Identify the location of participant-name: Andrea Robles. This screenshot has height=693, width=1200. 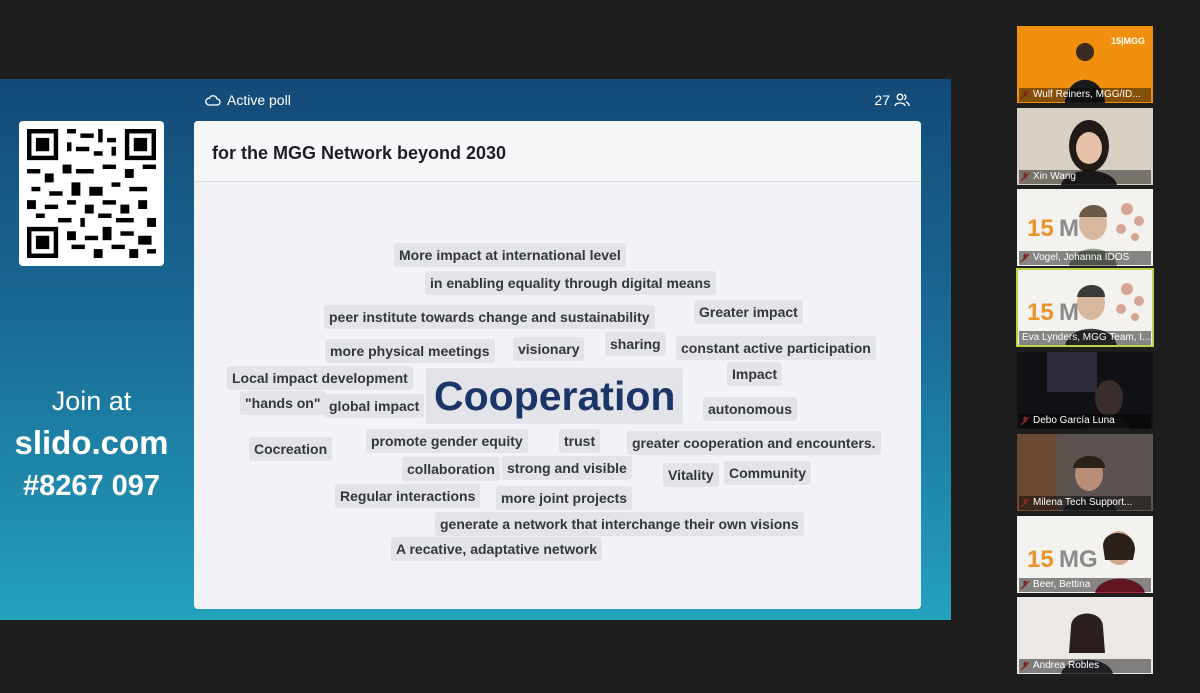
(1085, 666).